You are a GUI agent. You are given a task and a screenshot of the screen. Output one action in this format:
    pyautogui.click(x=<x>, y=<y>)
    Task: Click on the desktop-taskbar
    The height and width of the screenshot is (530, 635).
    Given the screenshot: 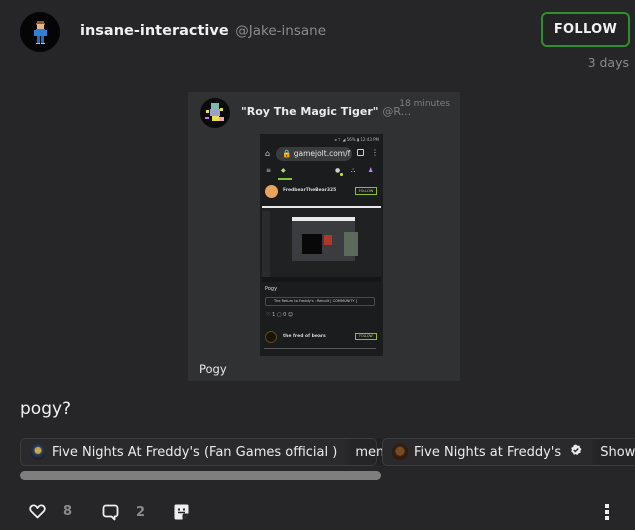 What is the action you would take?
    pyautogui.click(x=321, y=279)
    